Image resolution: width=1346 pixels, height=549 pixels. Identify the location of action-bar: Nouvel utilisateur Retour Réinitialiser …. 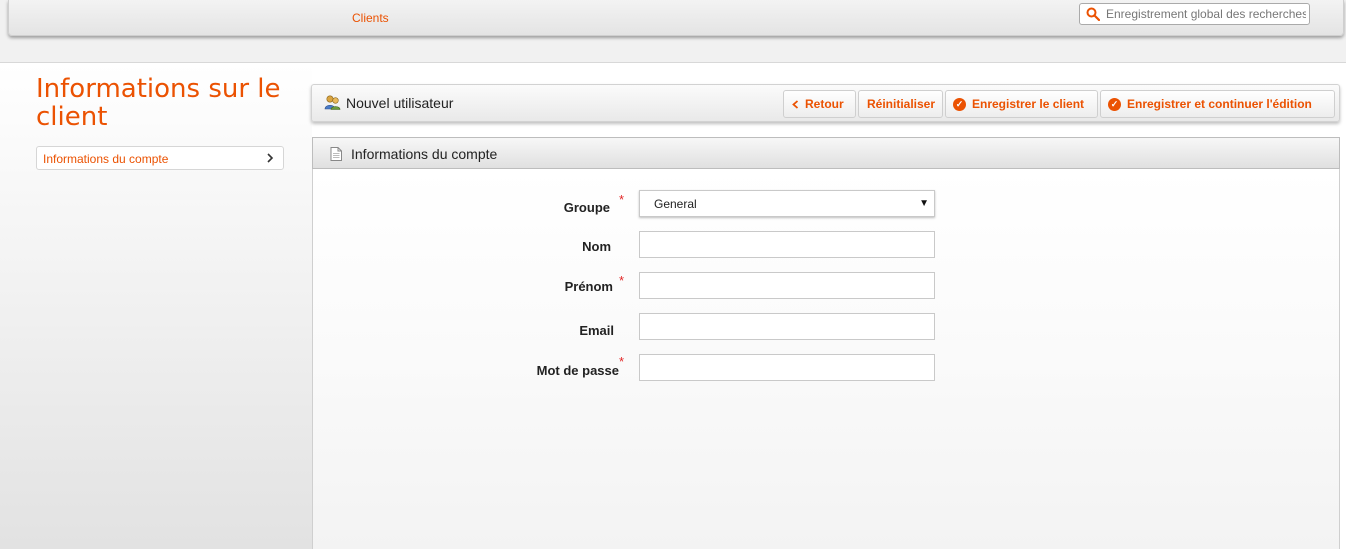
(825, 103).